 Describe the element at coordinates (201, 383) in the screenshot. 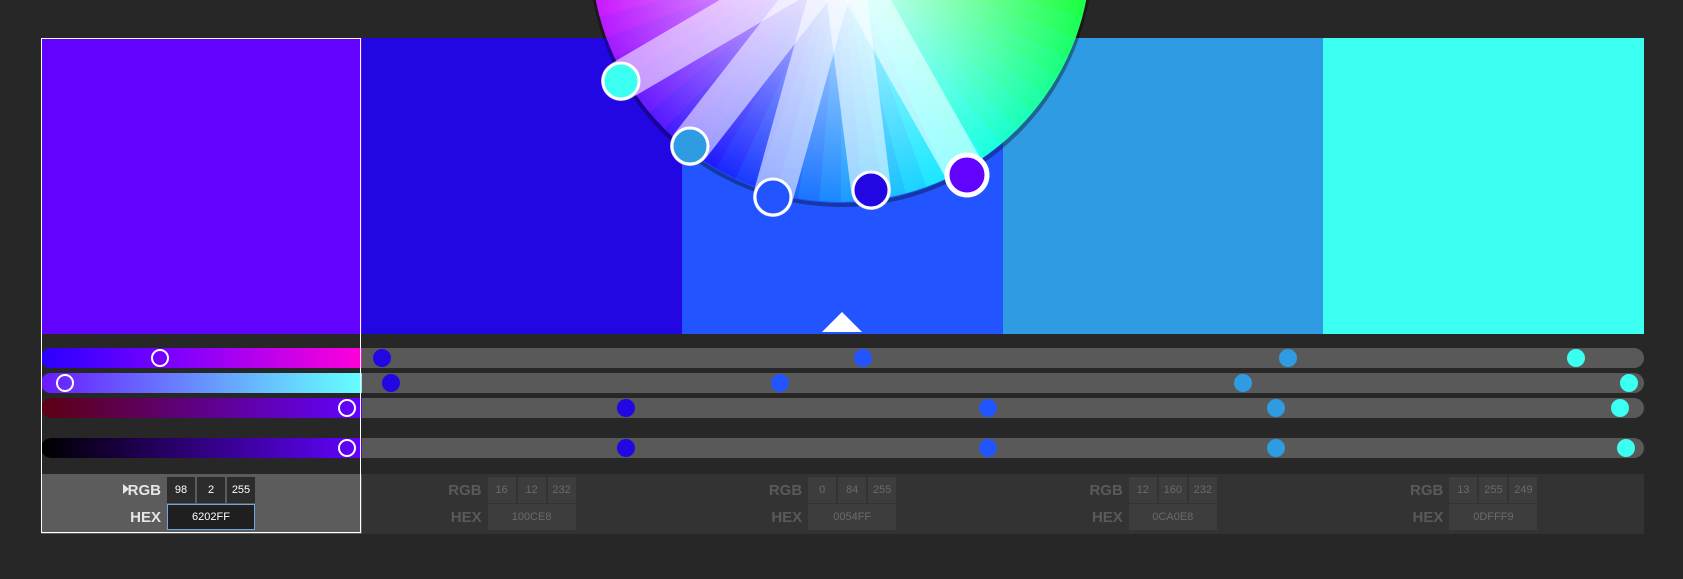

I see `saturation-slider-gradient` at that location.